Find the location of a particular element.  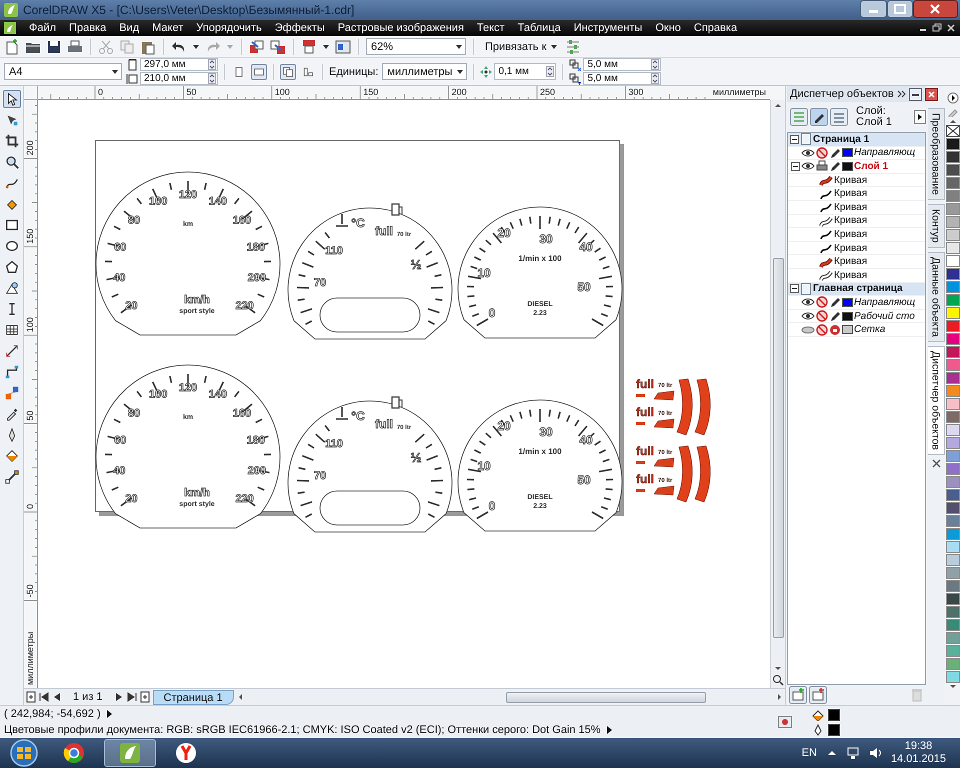

page-tab: Страница 1 is located at coordinates (193, 697).